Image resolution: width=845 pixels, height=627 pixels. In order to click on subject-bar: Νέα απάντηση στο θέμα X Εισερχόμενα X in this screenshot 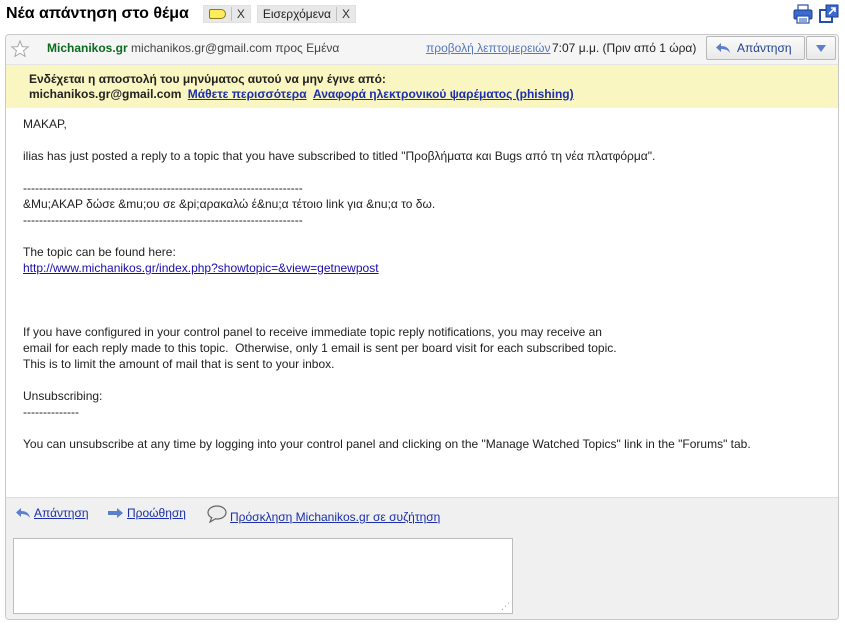, I will do `click(184, 14)`.